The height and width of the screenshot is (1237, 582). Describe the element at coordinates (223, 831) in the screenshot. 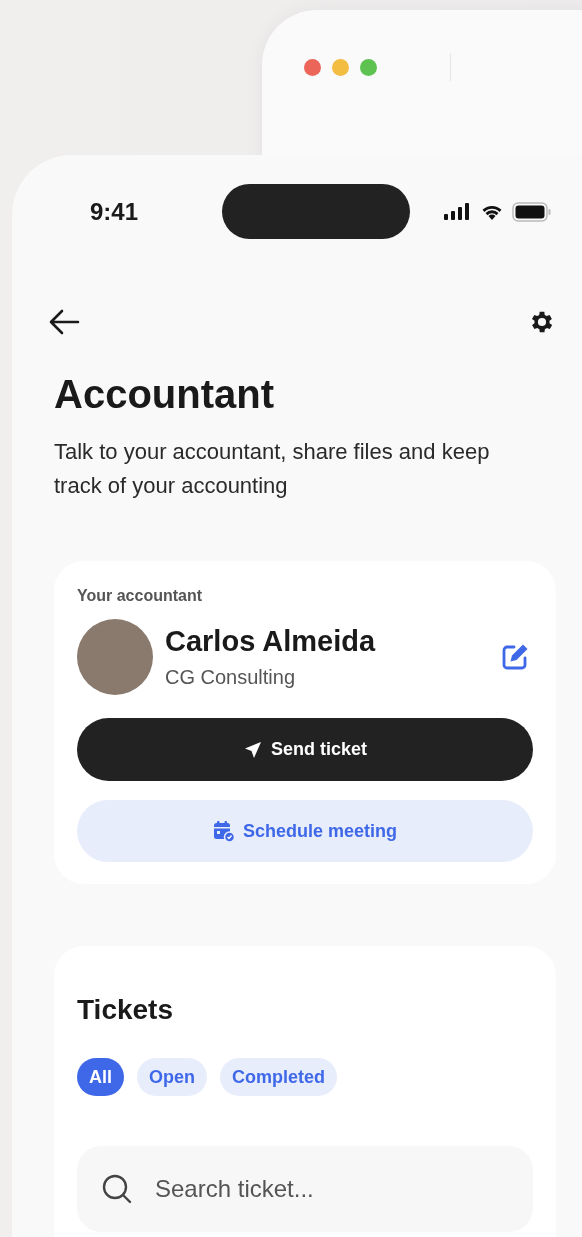

I see `calendar-icon` at that location.